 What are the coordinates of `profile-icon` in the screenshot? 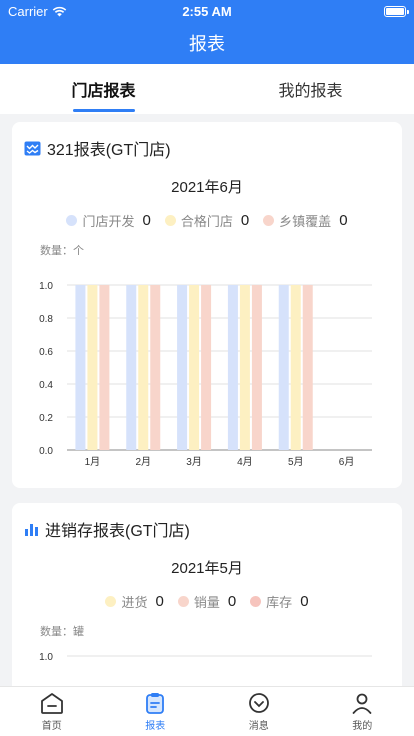 It's located at (362, 703).